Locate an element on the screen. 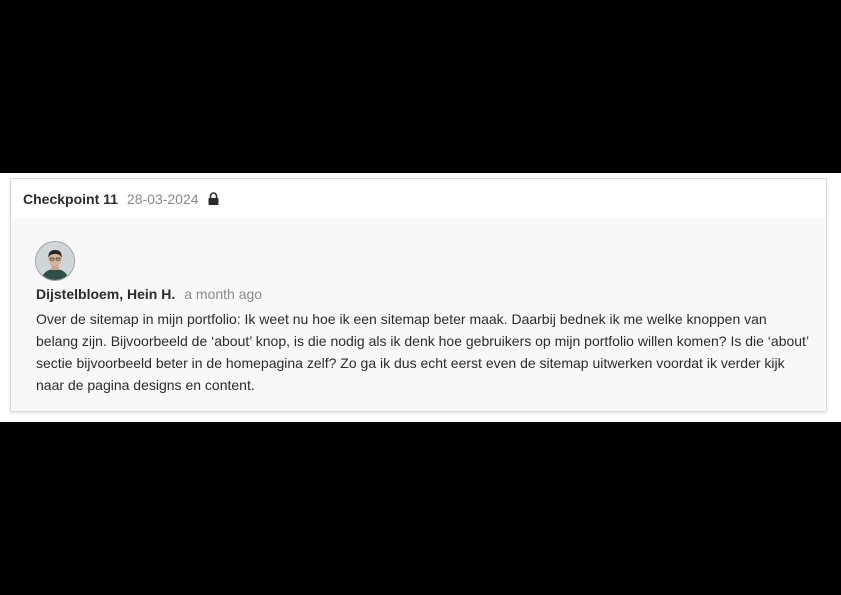 The width and height of the screenshot is (841, 595). checkpoint-header: Checkpoint 11 28-03-2024 is located at coordinates (418, 198).